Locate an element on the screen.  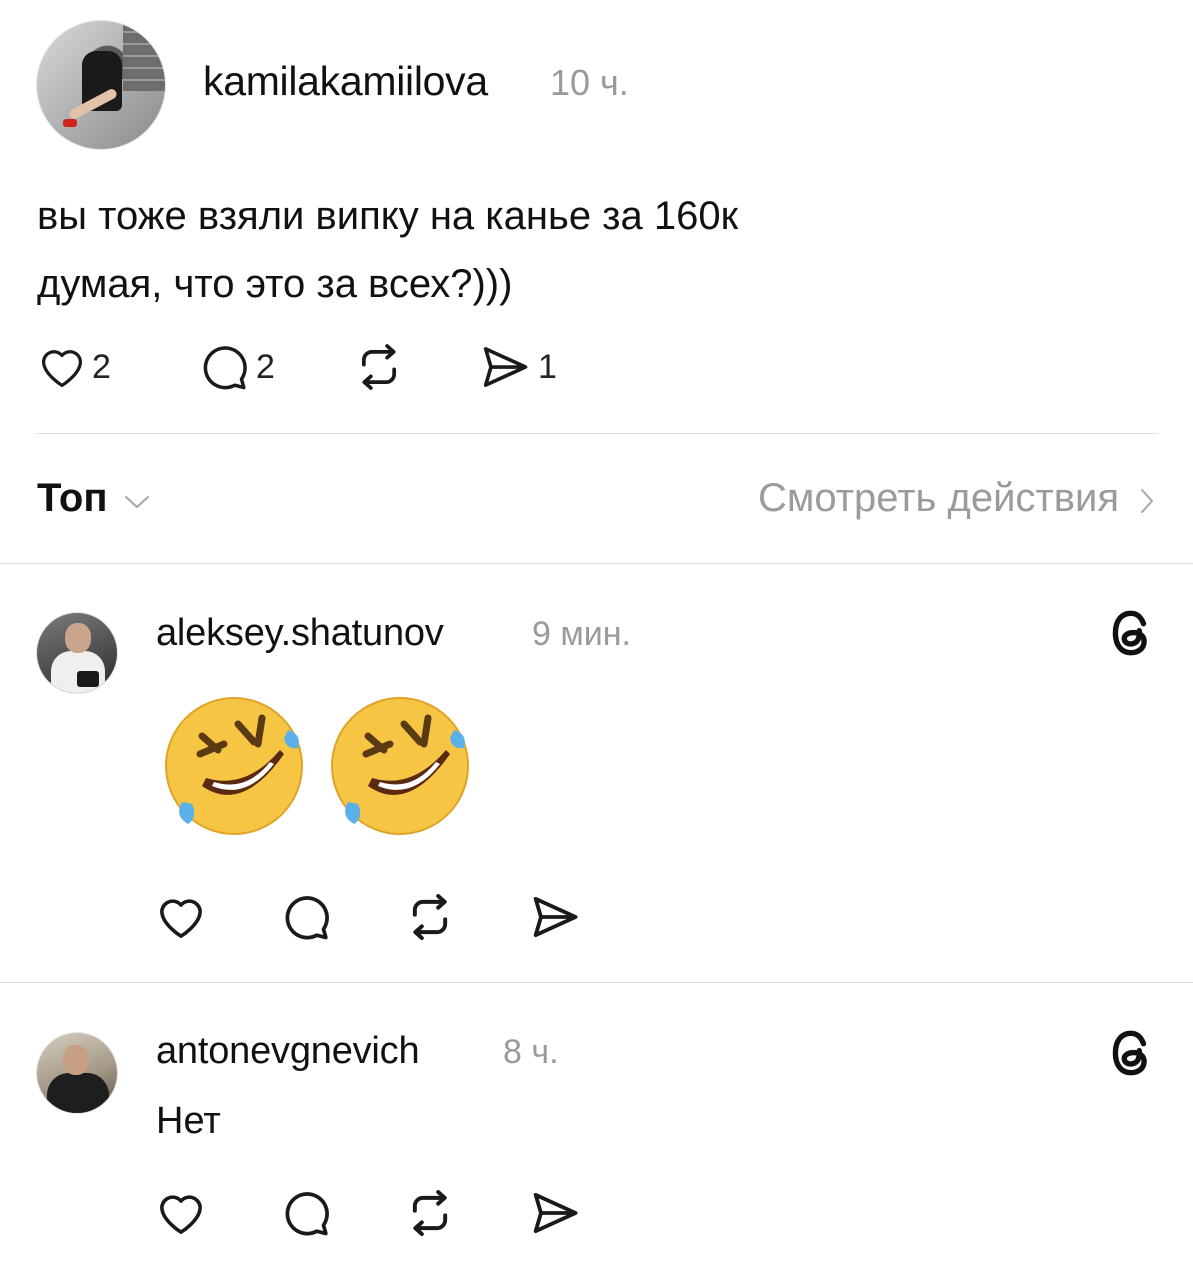
chevron-down-icon is located at coordinates (136, 501).